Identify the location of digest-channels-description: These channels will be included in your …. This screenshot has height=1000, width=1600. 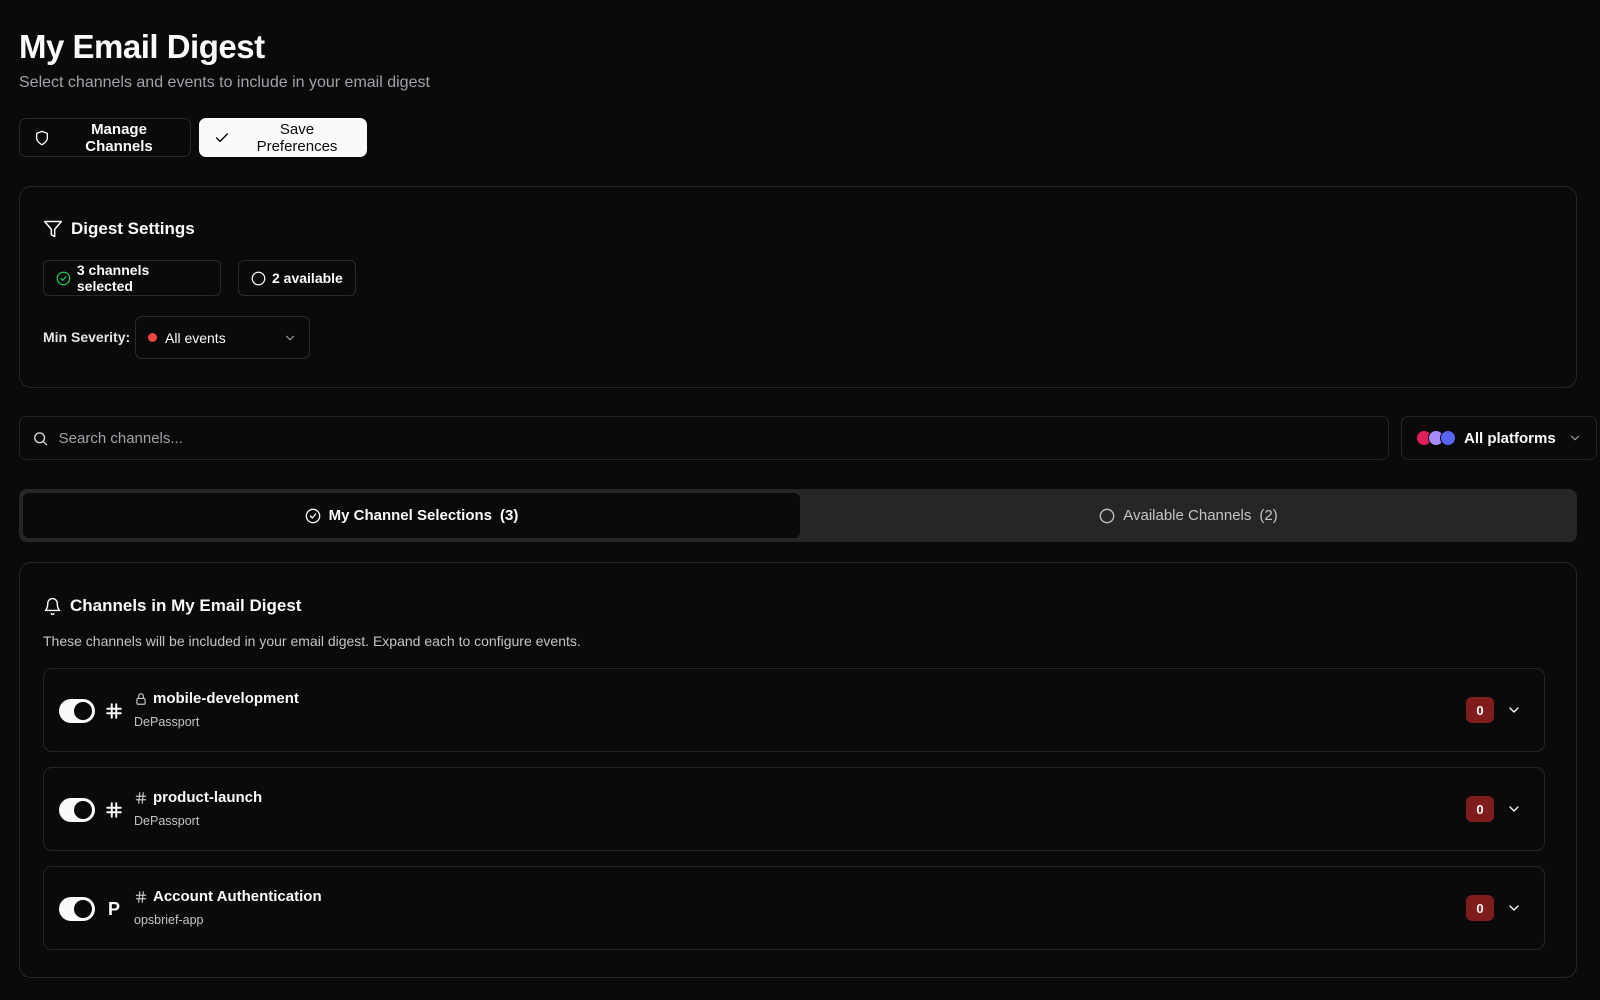
(312, 641).